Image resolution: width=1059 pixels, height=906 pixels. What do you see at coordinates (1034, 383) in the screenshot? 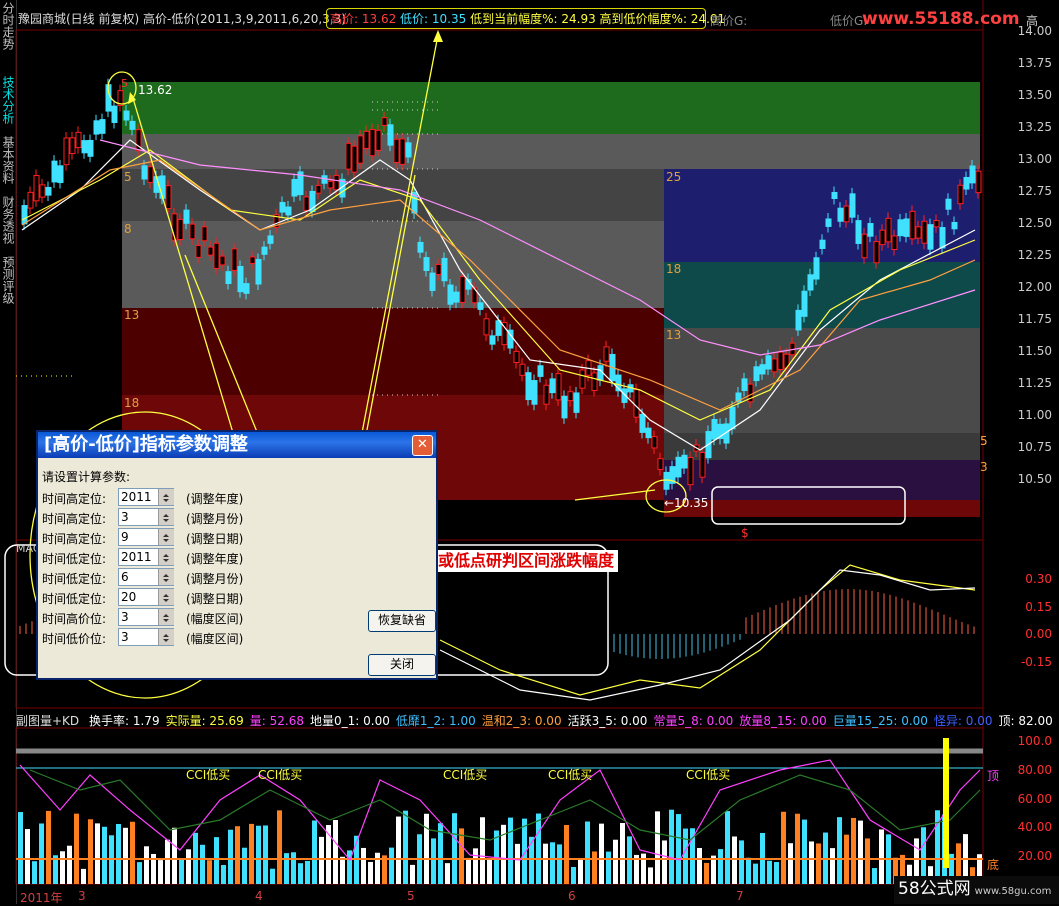
I see `price-axis-label: 11.25` at bounding box center [1034, 383].